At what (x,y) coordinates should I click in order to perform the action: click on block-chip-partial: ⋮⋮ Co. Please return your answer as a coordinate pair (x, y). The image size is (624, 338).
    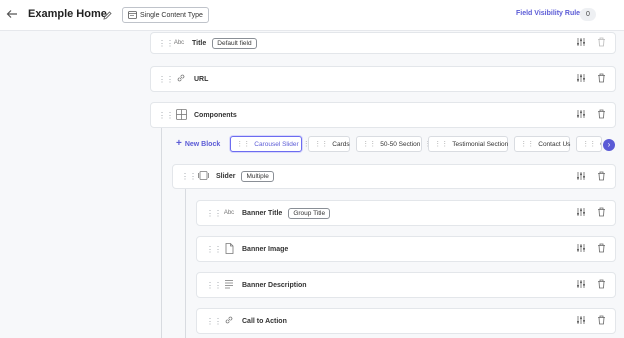
    Looking at the image, I should click on (589, 144).